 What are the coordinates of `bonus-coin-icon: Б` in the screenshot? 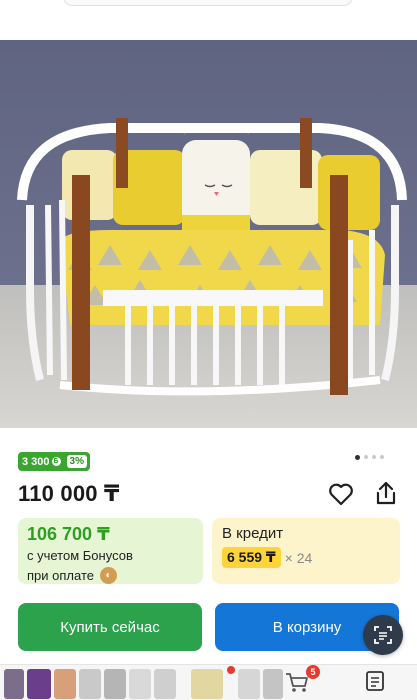 It's located at (56, 461).